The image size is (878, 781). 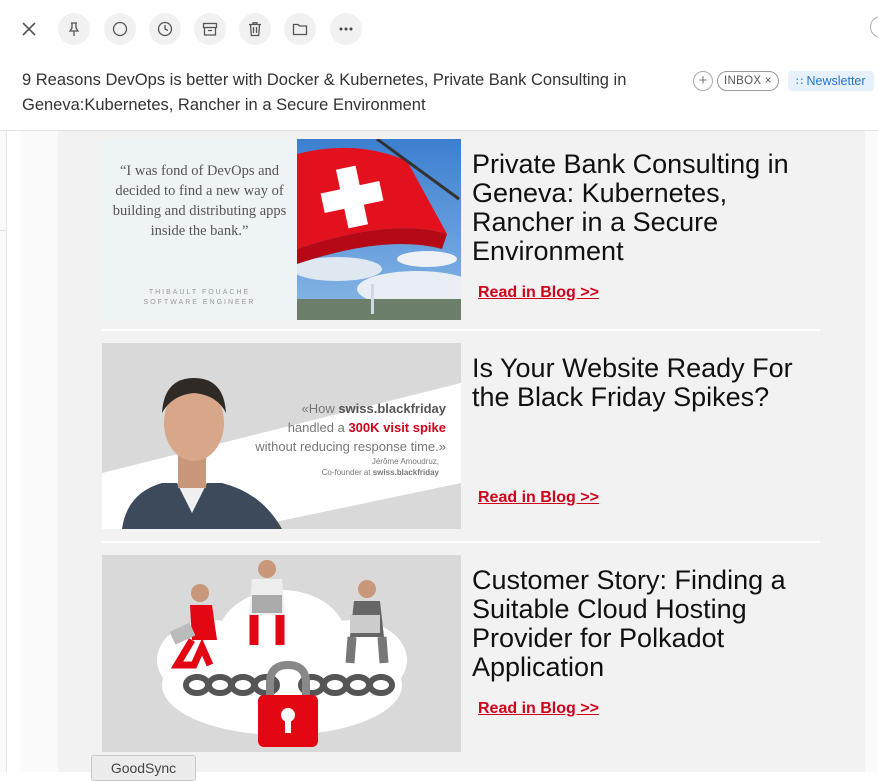 What do you see at coordinates (143, 768) in the screenshot?
I see `goodsync-tooltip: GoodSync` at bounding box center [143, 768].